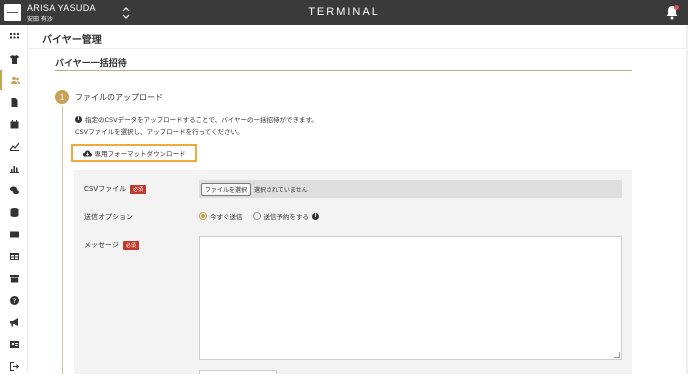 This screenshot has width=688, height=376. I want to click on sidebar-item-calendar, so click(14, 124).